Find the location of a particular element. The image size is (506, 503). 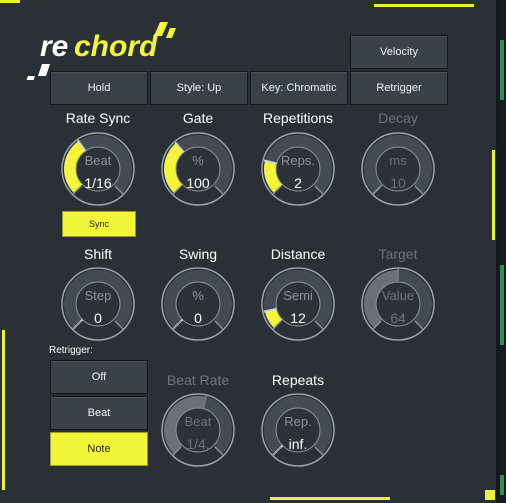

hold-button: Hold is located at coordinates (99, 88).